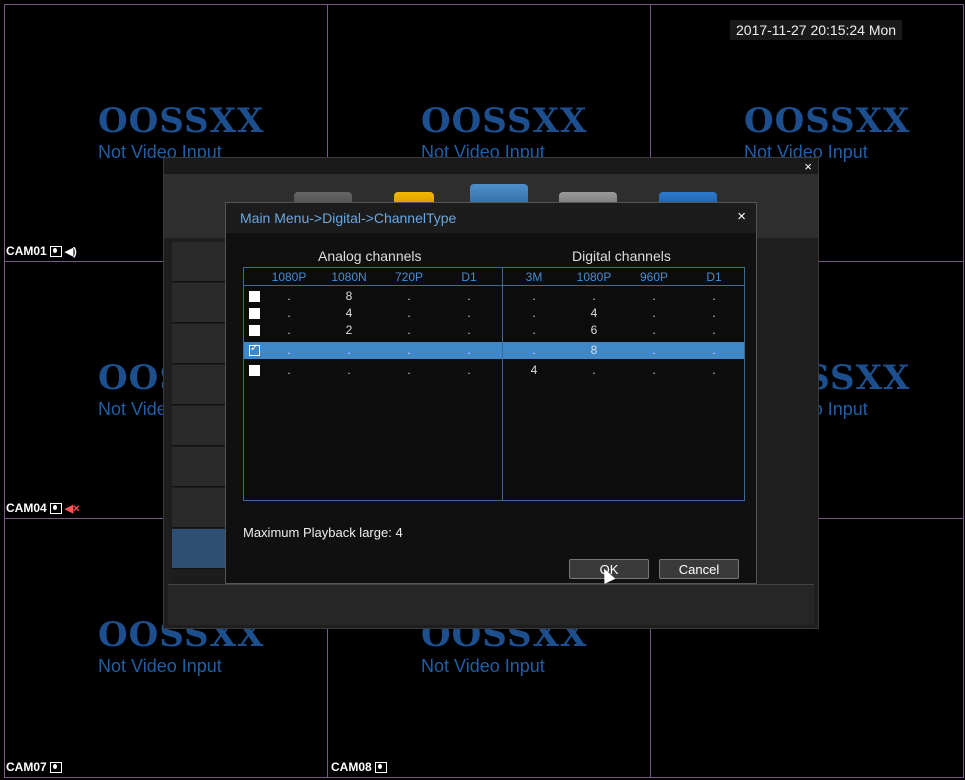 The height and width of the screenshot is (780, 965). Describe the element at coordinates (72, 508) in the screenshot. I see `speaker-muted-icon: ◀×` at that location.